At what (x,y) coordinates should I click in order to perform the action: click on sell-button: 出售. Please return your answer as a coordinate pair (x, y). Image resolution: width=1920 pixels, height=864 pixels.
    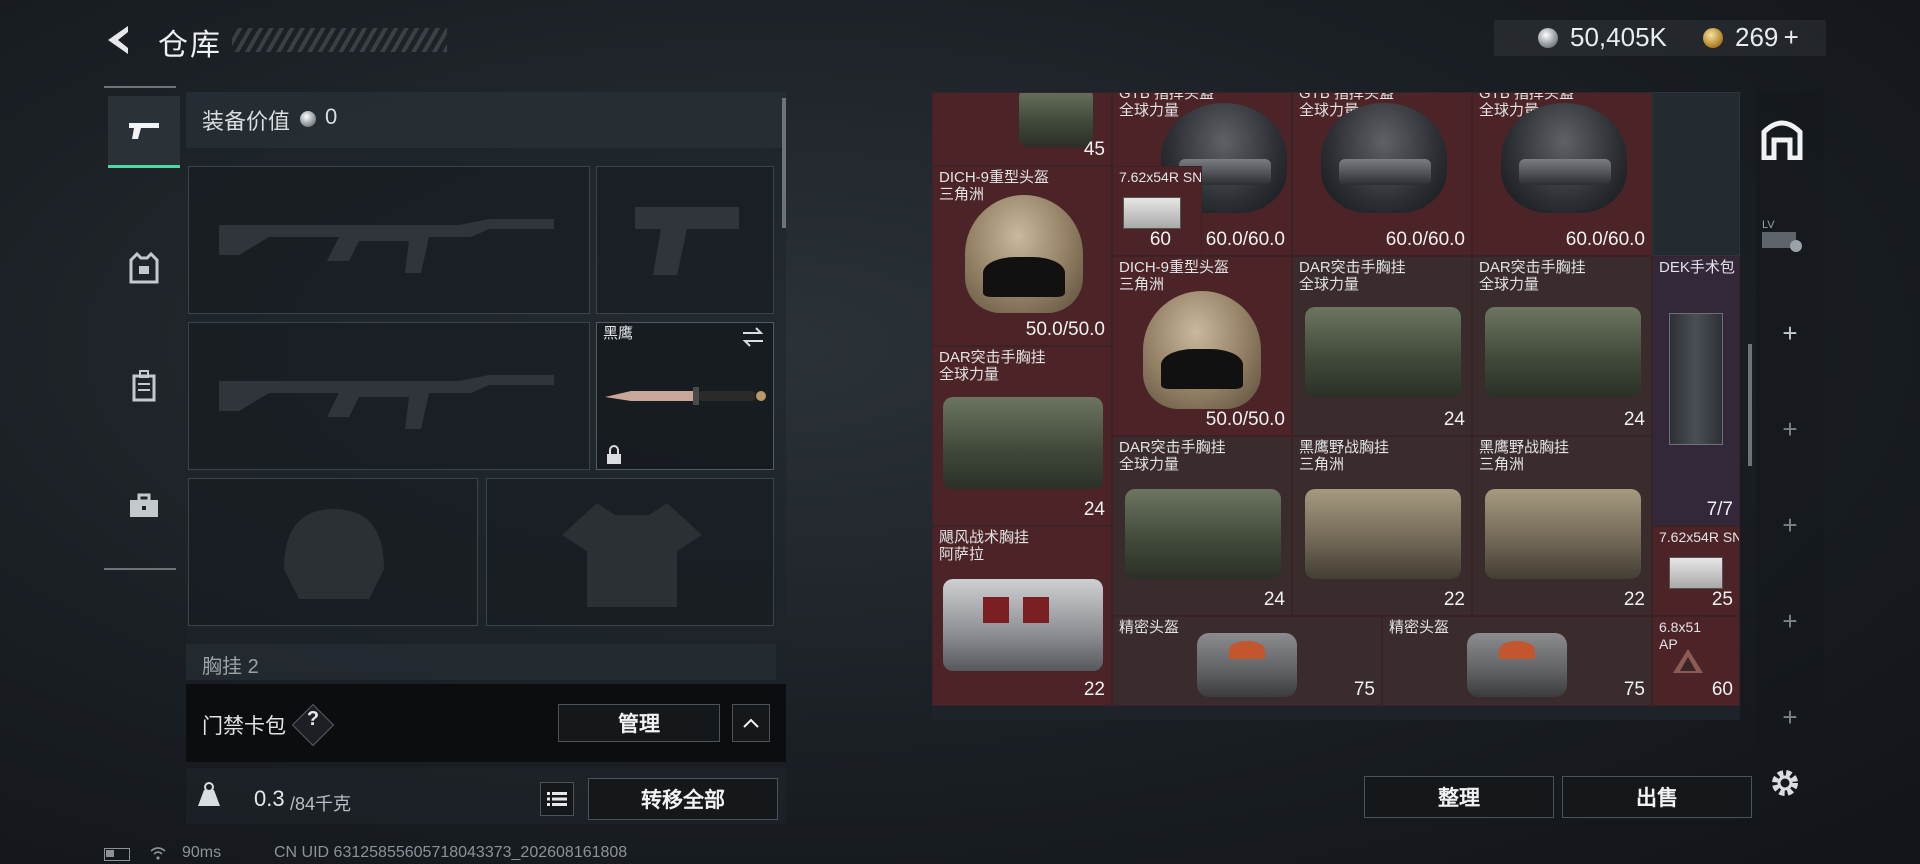
    Looking at the image, I should click on (1657, 797).